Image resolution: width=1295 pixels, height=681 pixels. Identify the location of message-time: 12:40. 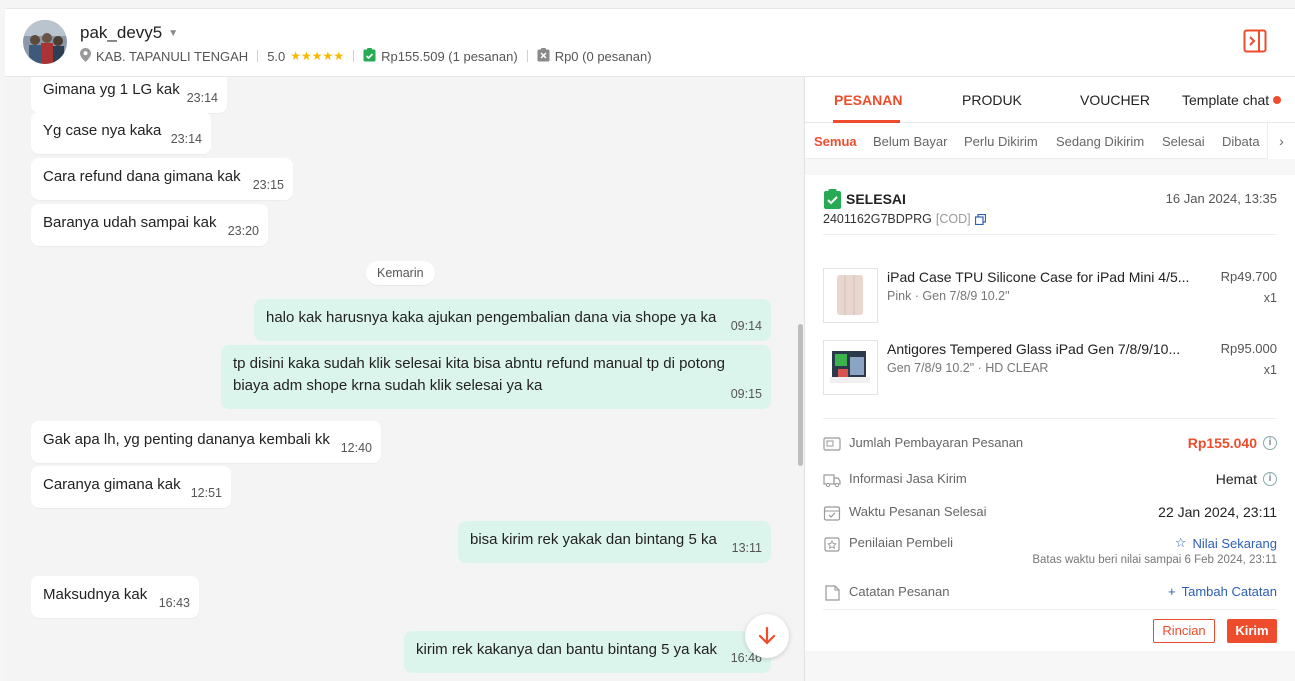
(356, 448).